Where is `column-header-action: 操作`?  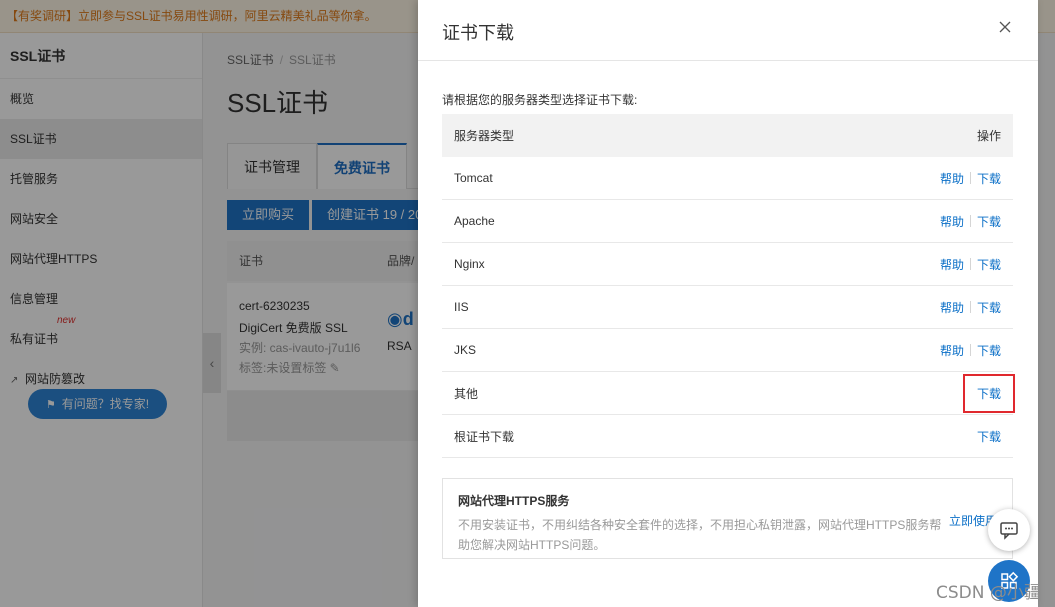
column-header-action: 操作 is located at coordinates (988, 136).